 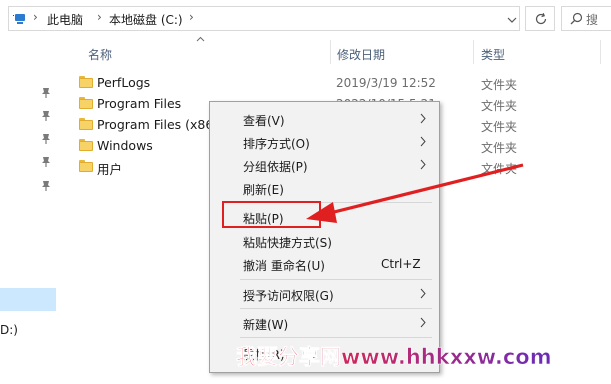 What do you see at coordinates (100, 58) in the screenshot?
I see `column-header-name: 名称` at bounding box center [100, 58].